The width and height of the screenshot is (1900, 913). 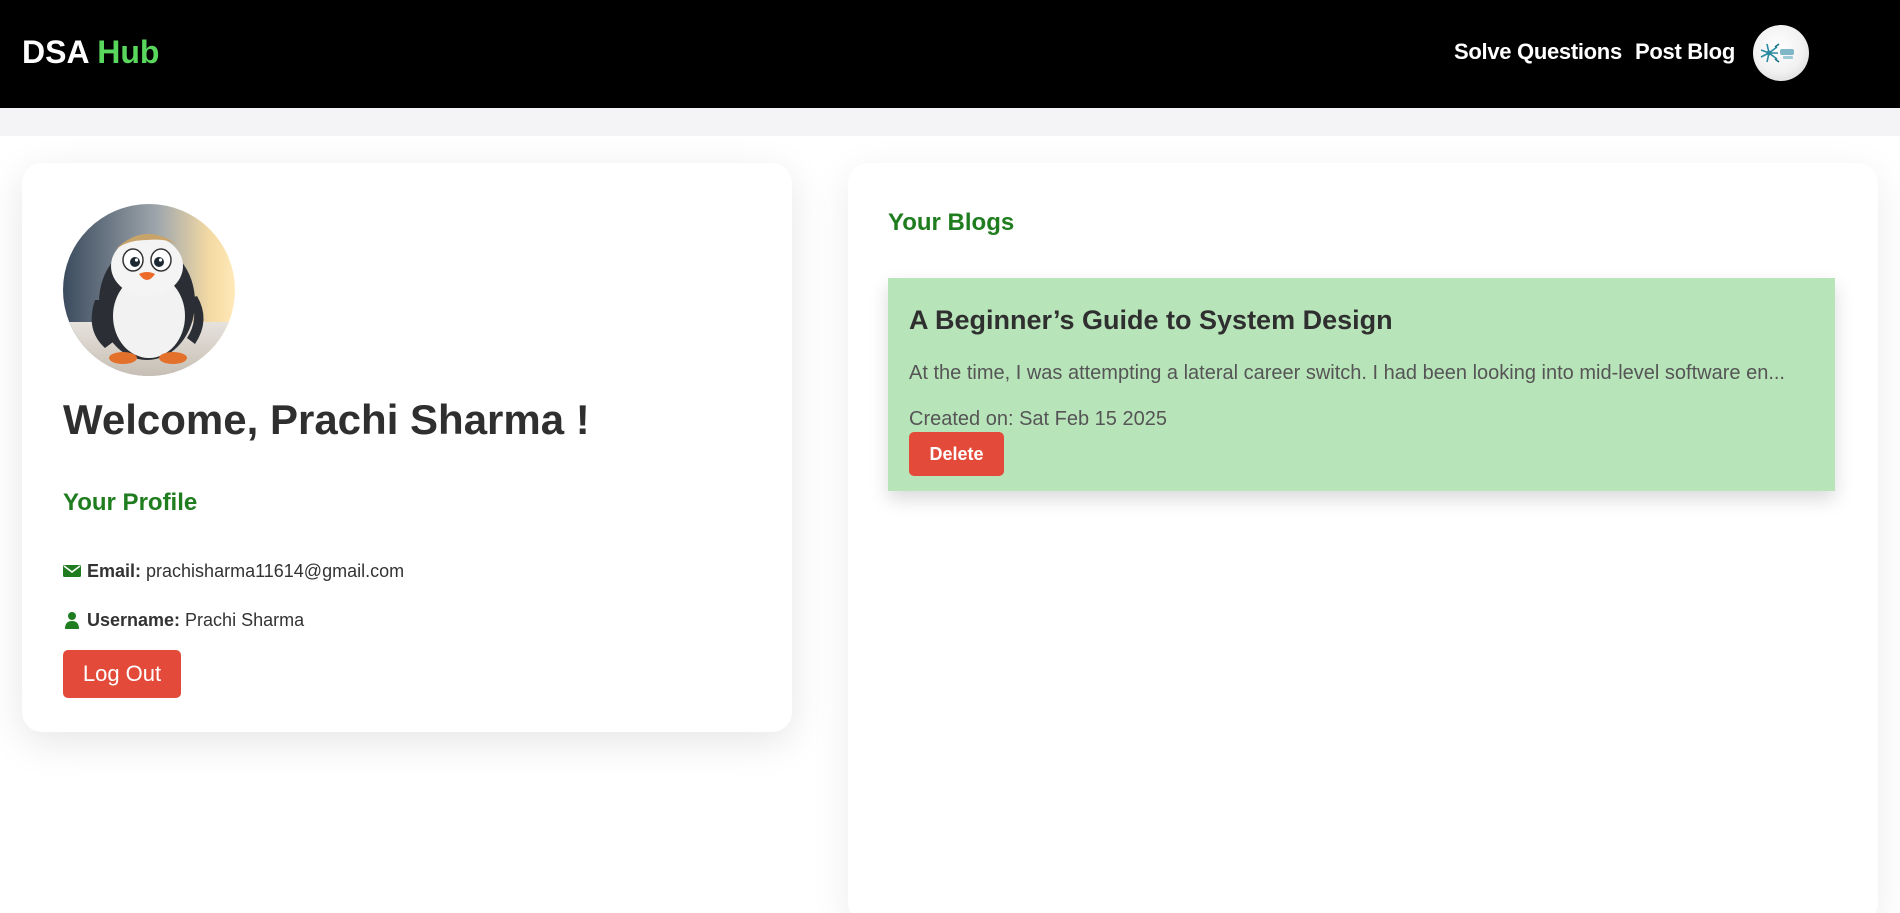 What do you see at coordinates (275, 571) in the screenshot?
I see `email-value: prachisharma11614@gmail.com` at bounding box center [275, 571].